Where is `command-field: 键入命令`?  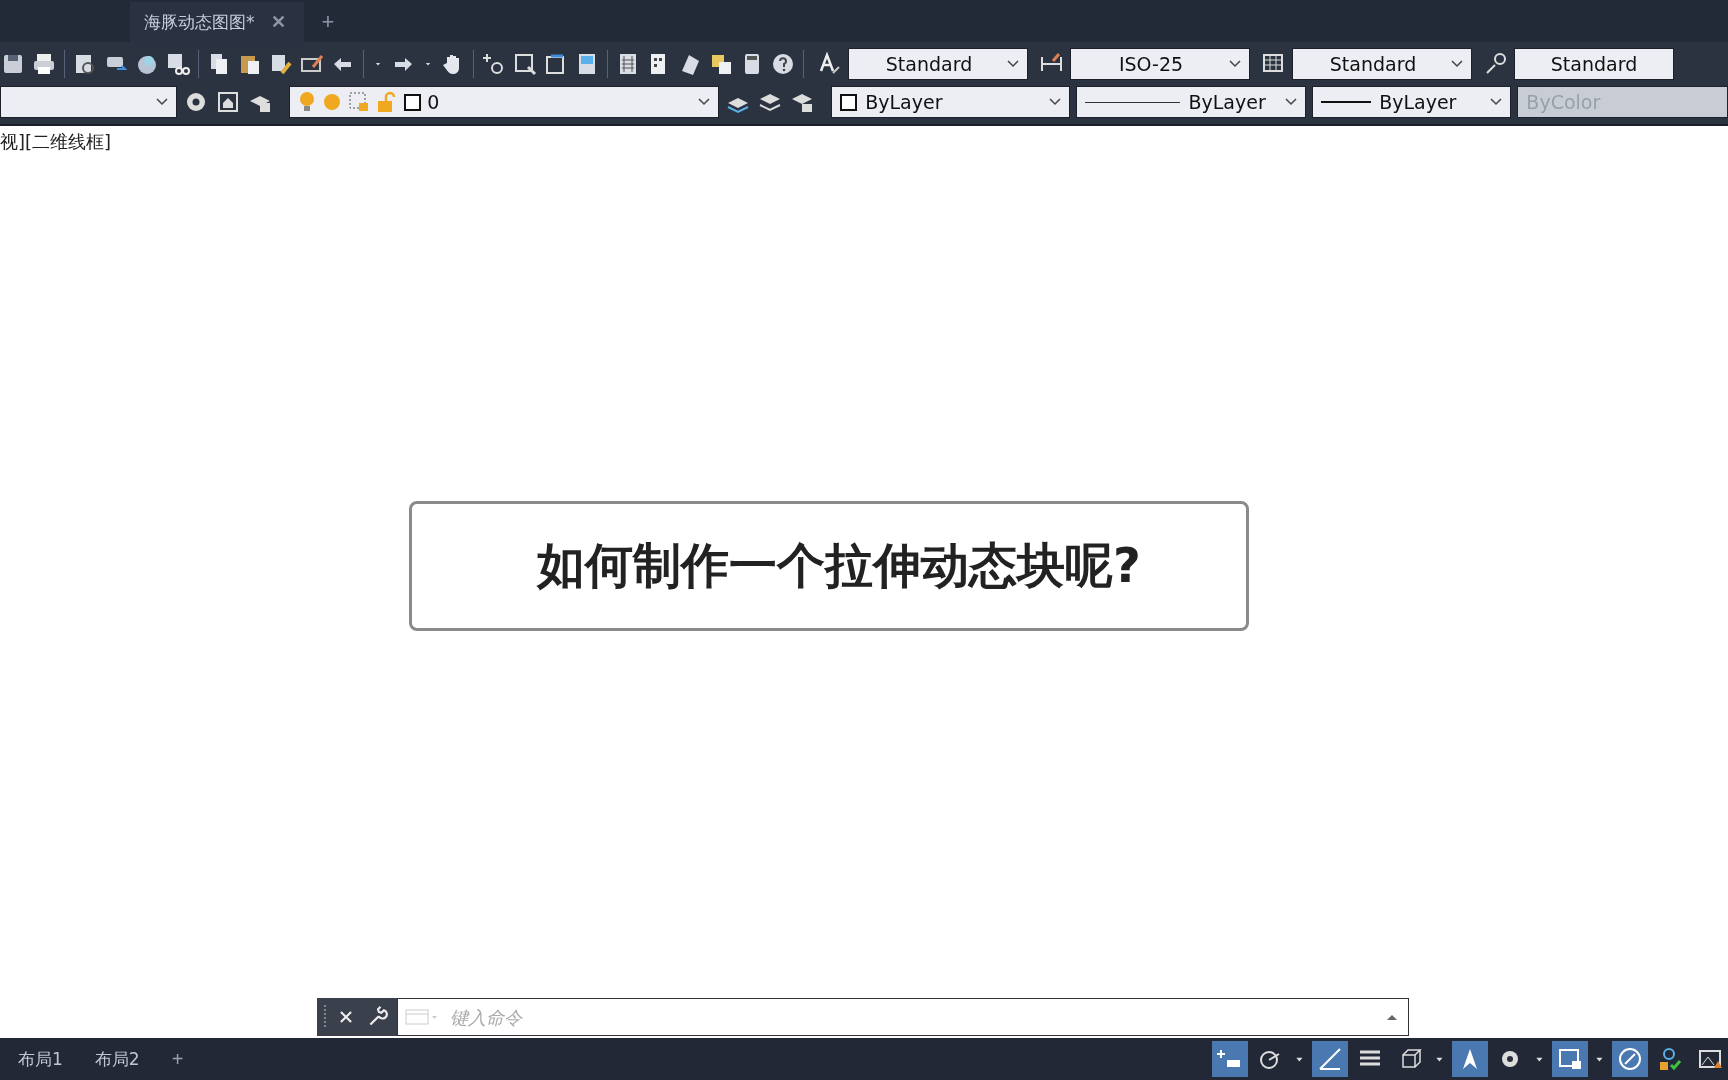
command-field: 键入命令 is located at coordinates (903, 1017).